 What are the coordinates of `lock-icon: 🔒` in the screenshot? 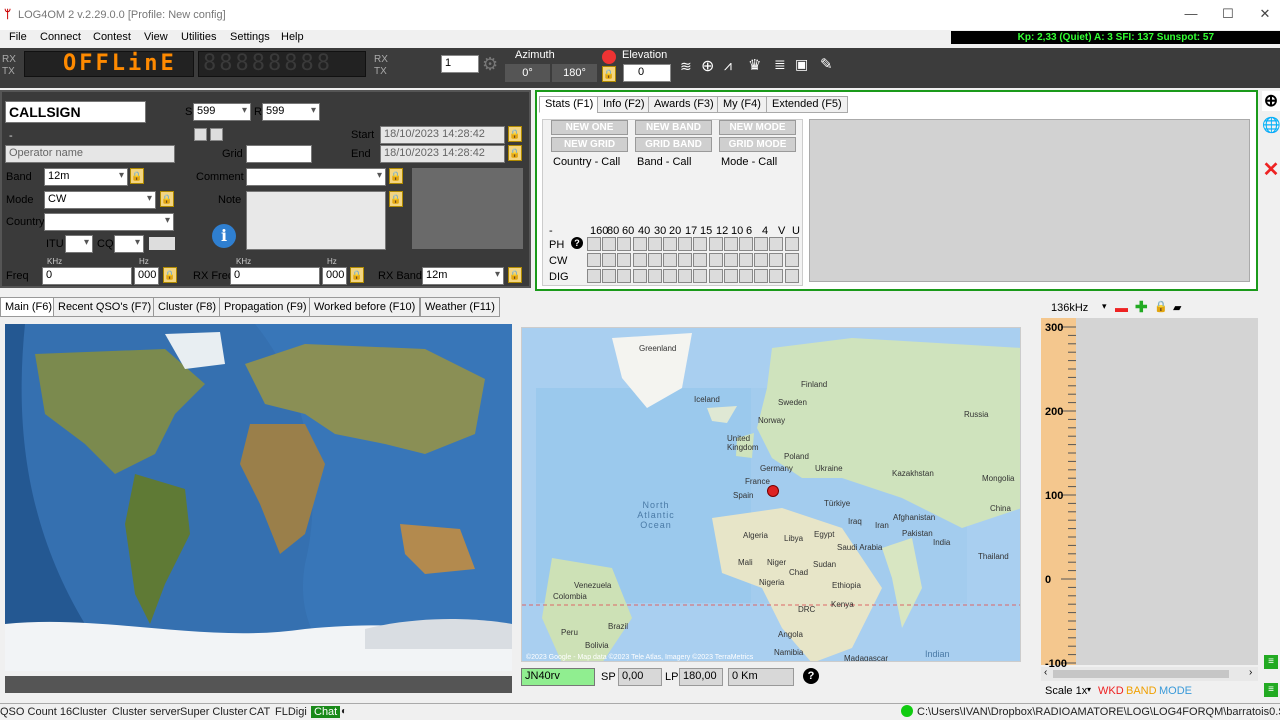 It's located at (609, 74).